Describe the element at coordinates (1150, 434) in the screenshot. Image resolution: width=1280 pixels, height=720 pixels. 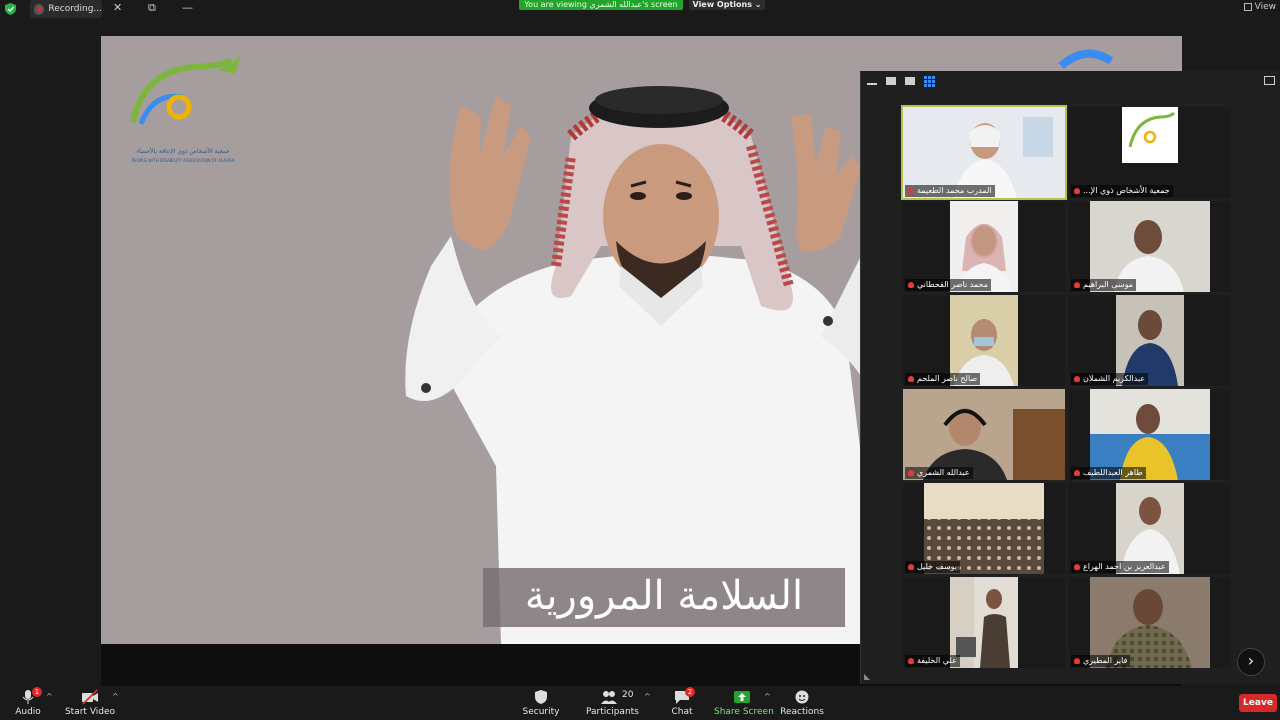
I see `participant-tile: طاهر العبداللطيف` at that location.